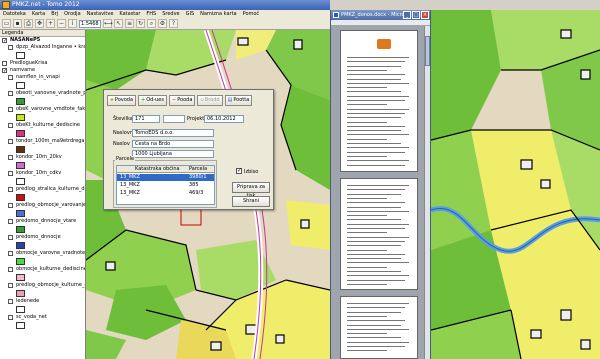 This screenshot has width=600, height=359. What do you see at coordinates (173, 133) in the screenshot?
I see `naslovnik-input: TomoEDS d.o.o.` at bounding box center [173, 133].